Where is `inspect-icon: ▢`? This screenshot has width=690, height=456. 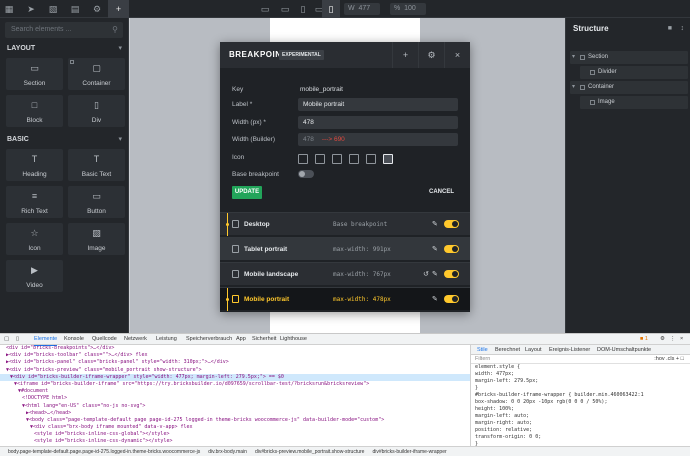
inspect-icon: ▢ is located at coordinates (6, 339).